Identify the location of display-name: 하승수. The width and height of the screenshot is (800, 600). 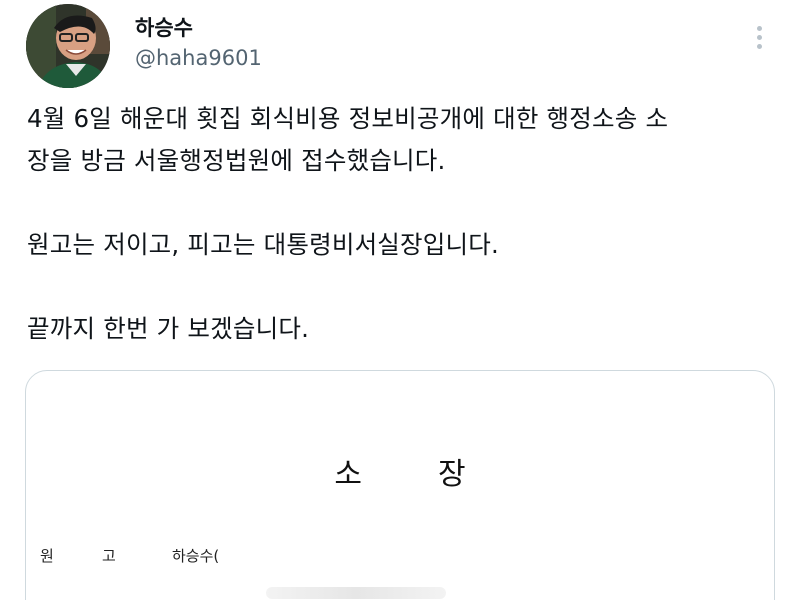
(164, 27).